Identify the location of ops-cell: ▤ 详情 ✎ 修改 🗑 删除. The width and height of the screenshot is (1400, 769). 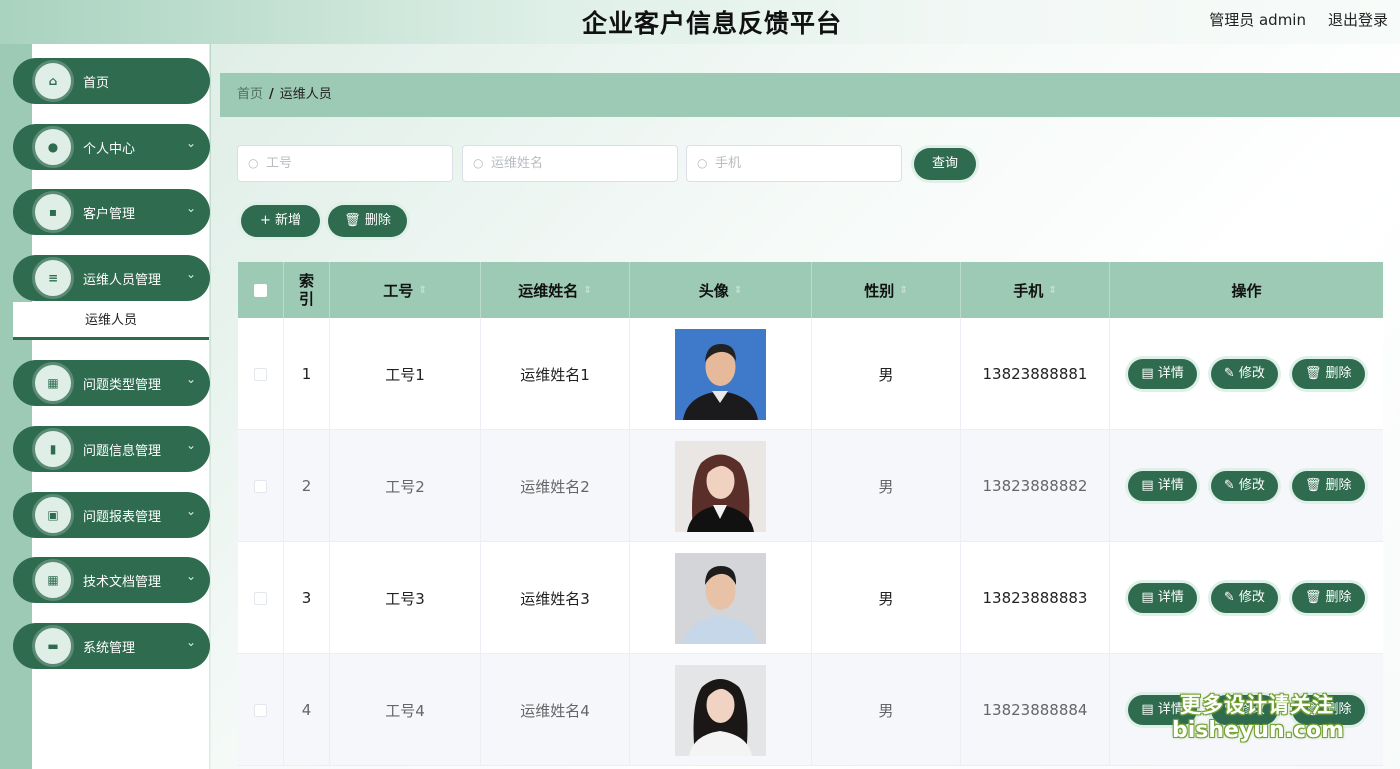
(1246, 374).